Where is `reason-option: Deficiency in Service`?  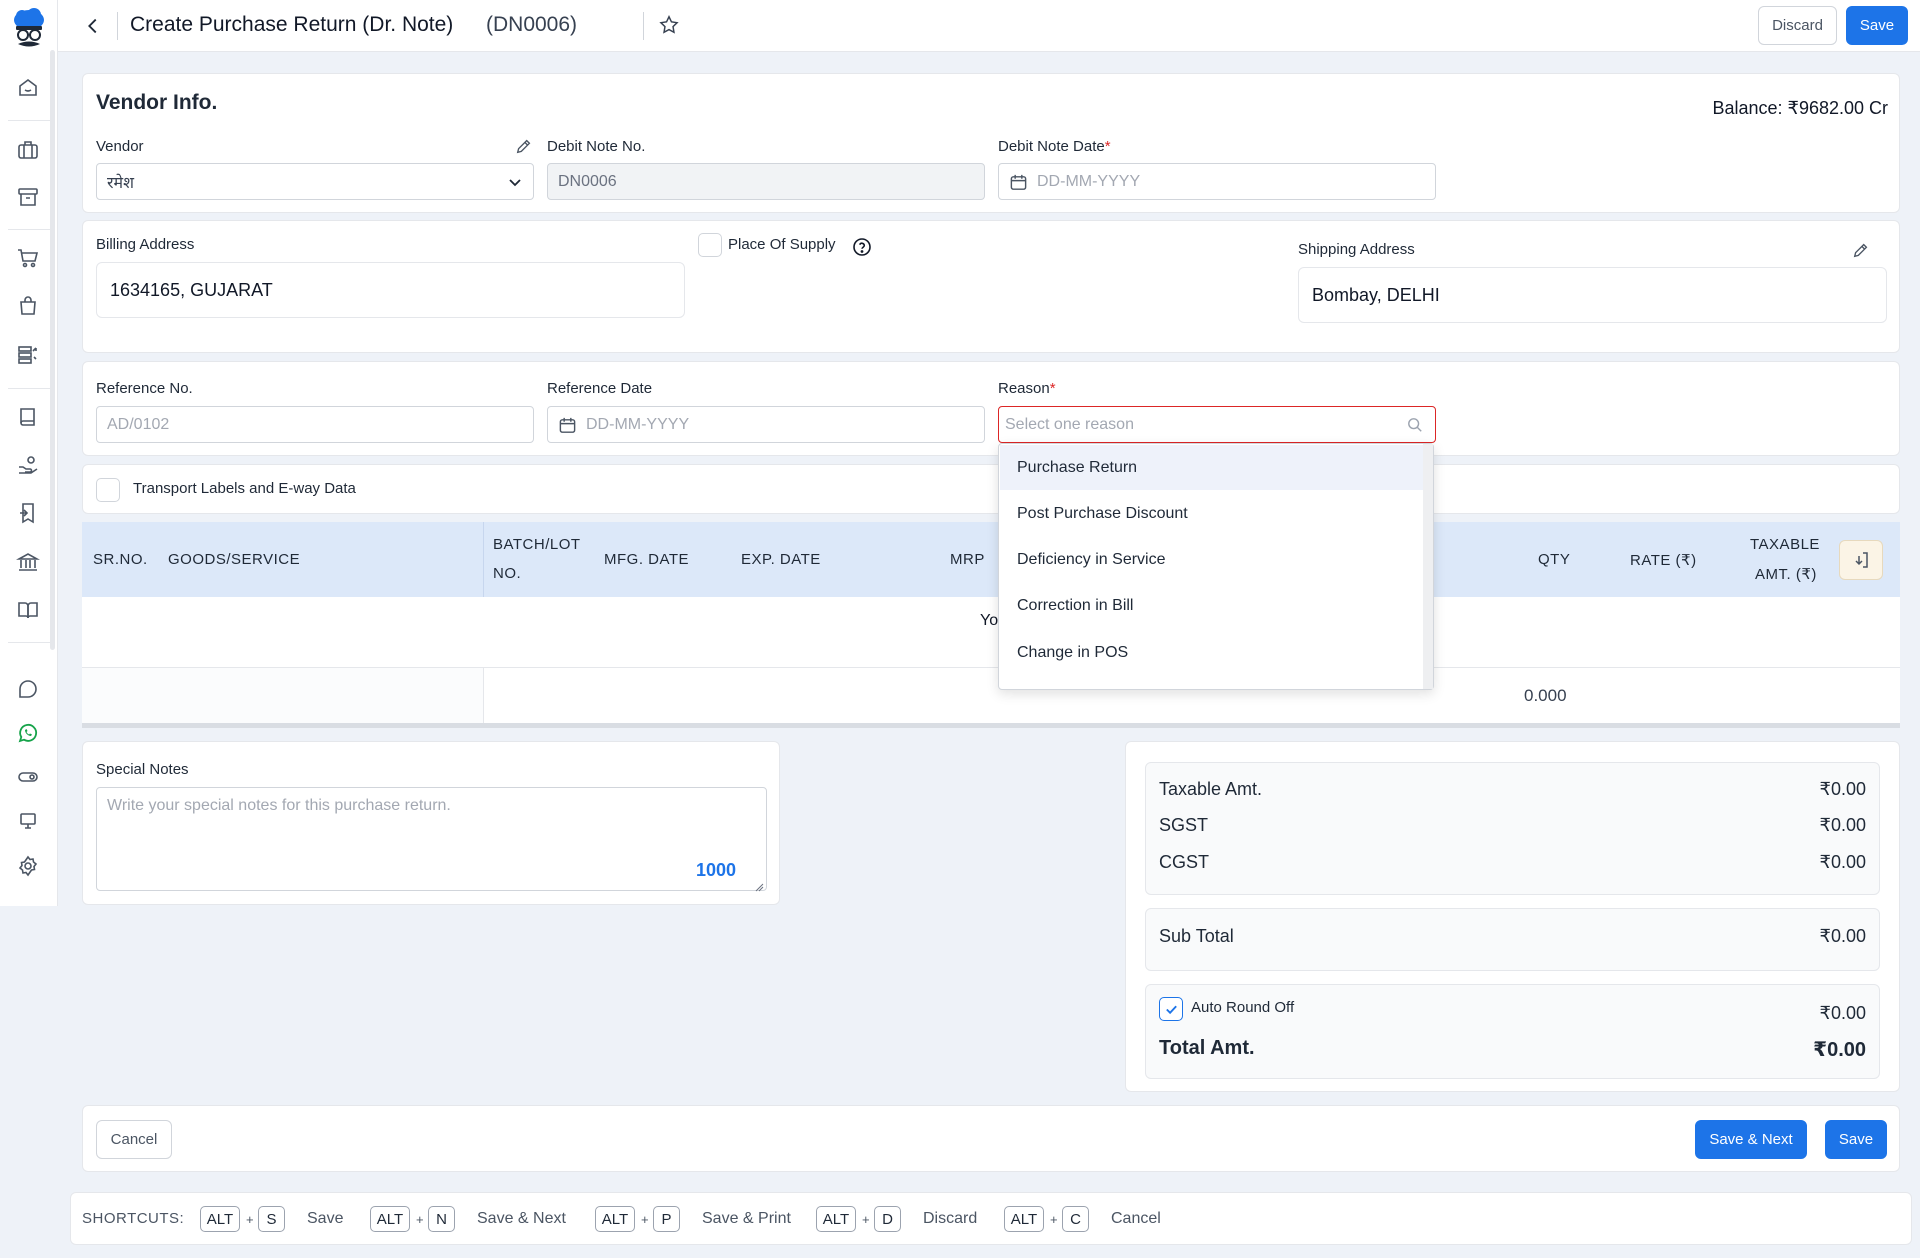 reason-option: Deficiency in Service is located at coordinates (1212, 559).